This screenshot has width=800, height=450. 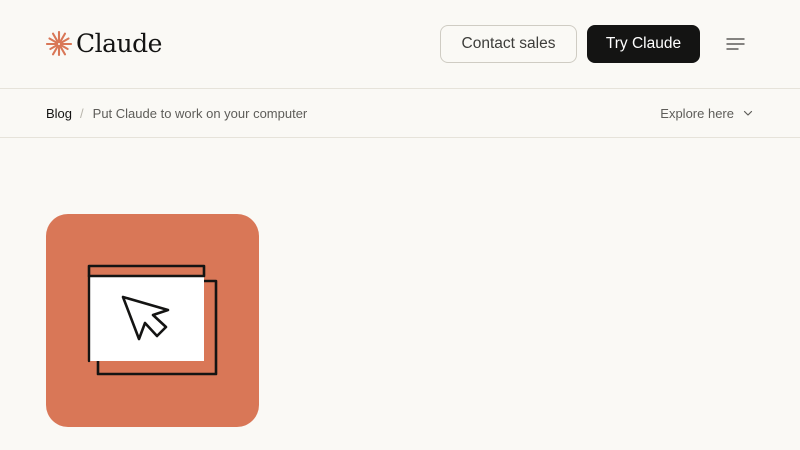 I want to click on menu-icon, so click(x=735, y=44).